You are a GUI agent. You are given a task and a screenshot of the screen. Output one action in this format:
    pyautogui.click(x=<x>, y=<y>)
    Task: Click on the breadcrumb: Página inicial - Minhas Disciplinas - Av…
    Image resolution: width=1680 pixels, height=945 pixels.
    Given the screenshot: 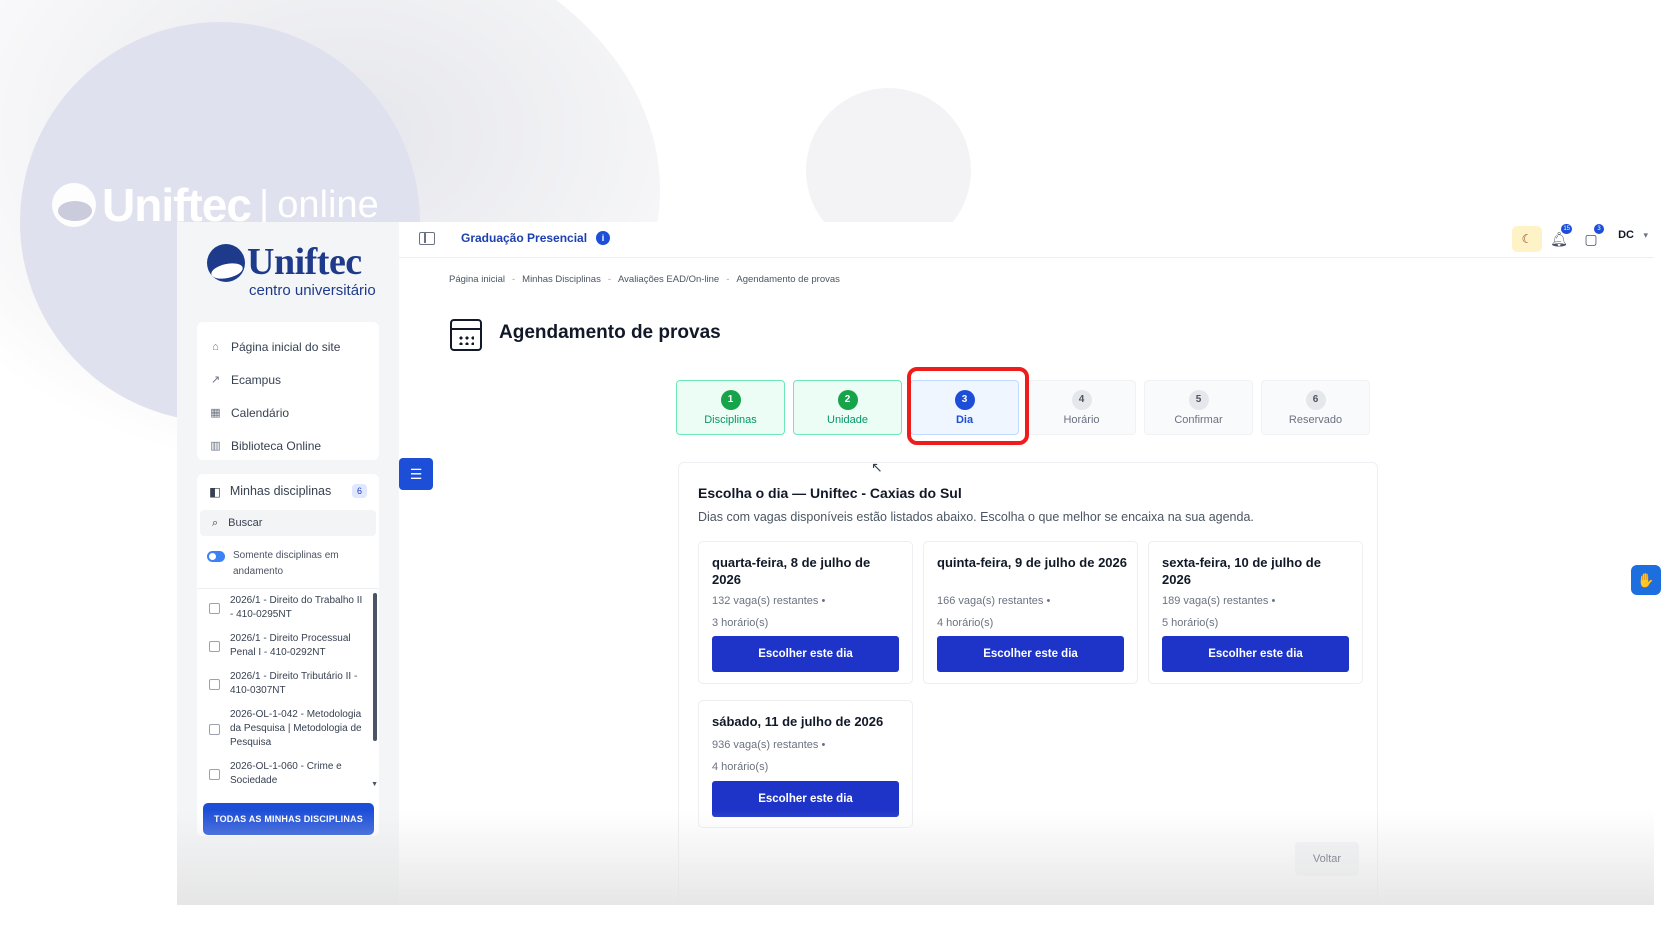 What is the action you would take?
    pyautogui.click(x=644, y=279)
    